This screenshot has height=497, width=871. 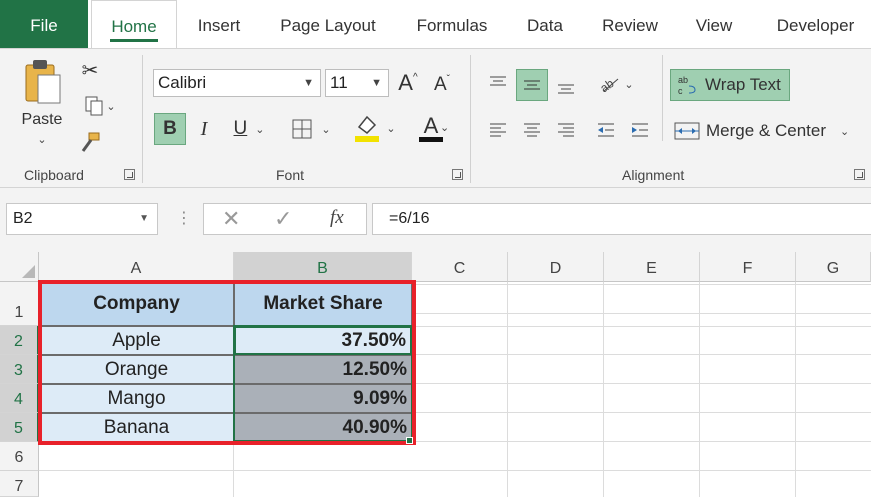 I want to click on market-share-cell: 9.09%, so click(x=323, y=398).